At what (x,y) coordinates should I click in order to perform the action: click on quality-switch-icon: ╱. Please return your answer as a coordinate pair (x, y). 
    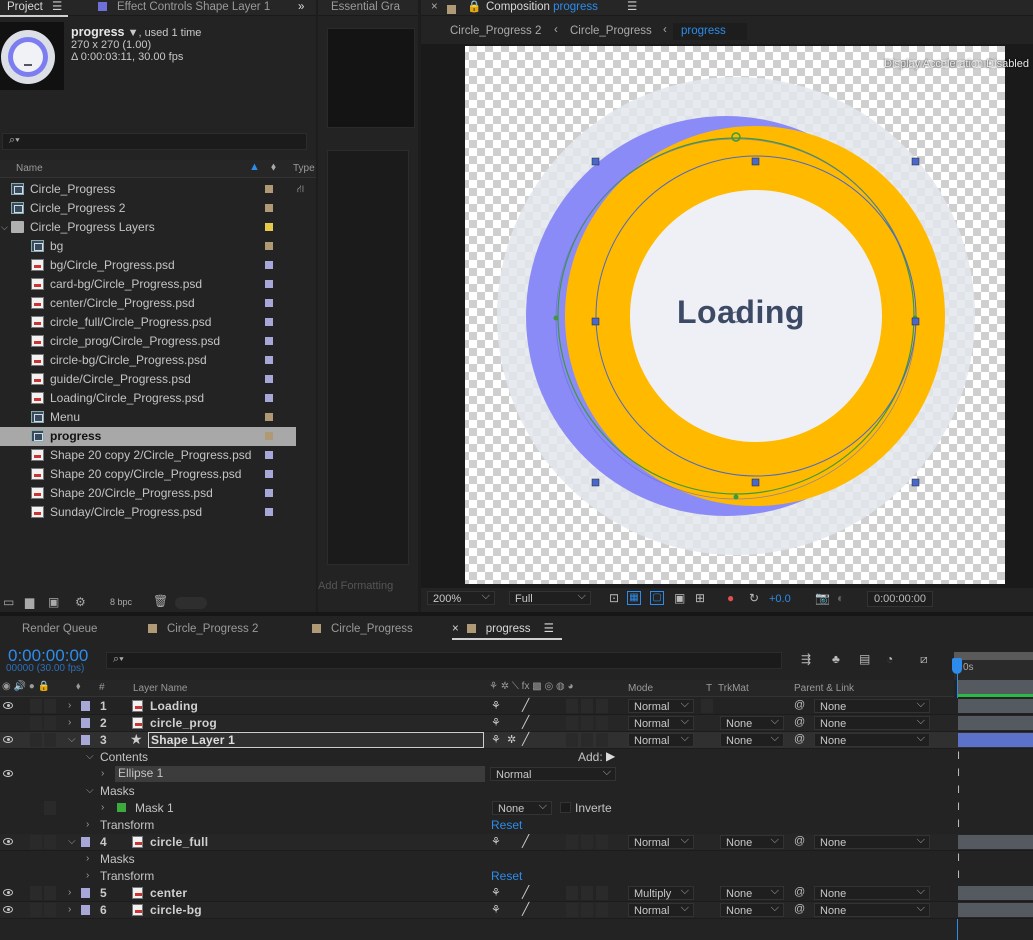
    Looking at the image, I should click on (525, 722).